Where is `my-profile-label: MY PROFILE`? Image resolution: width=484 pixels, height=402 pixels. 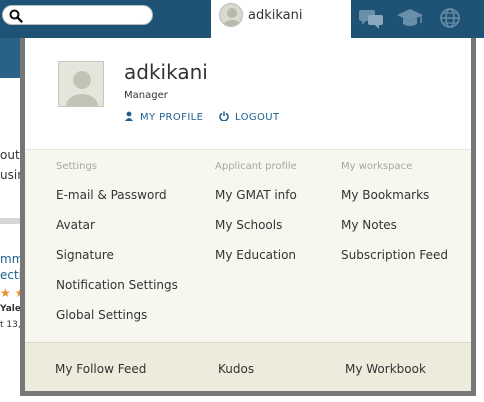 my-profile-label: MY PROFILE is located at coordinates (172, 117).